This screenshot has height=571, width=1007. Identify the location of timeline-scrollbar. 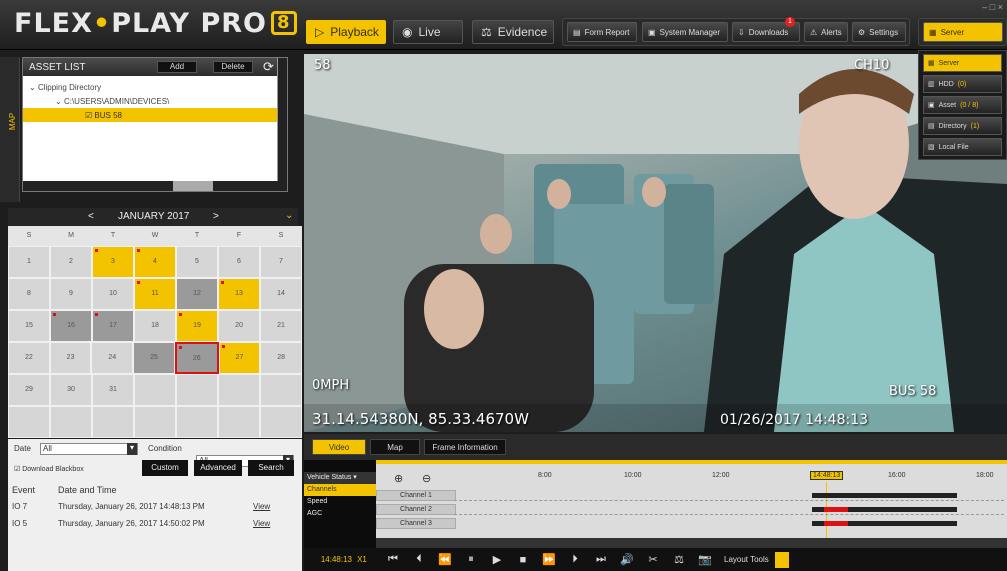
(691, 543).